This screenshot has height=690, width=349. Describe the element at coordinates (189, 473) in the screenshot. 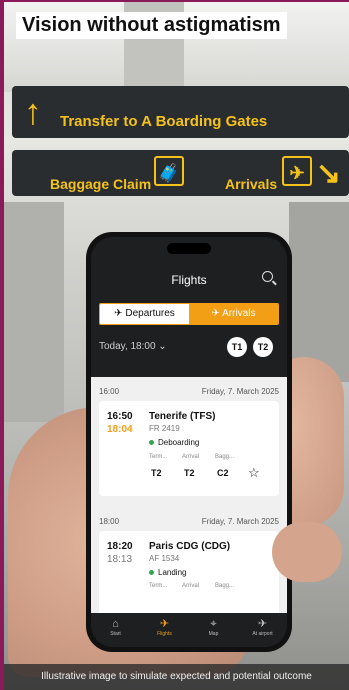

I see `arrival-value: T2` at that location.